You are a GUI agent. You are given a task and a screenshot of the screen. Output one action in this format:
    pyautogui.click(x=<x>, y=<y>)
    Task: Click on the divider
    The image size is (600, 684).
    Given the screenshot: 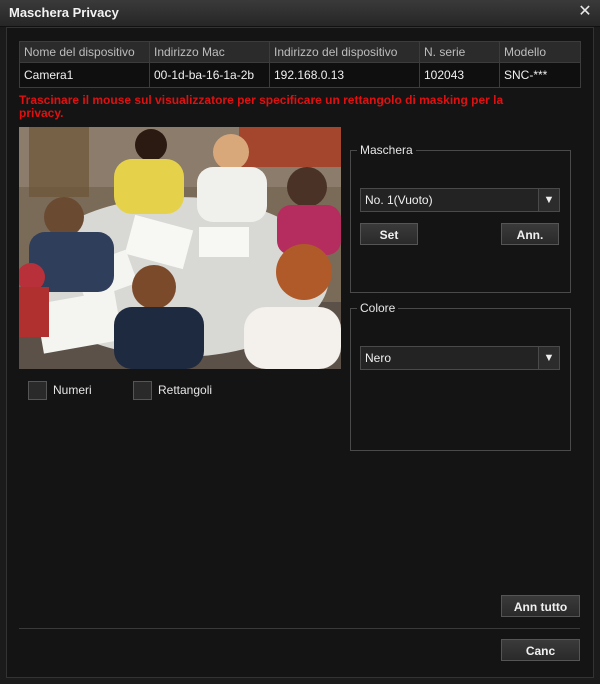 What is the action you would take?
    pyautogui.click(x=299, y=628)
    